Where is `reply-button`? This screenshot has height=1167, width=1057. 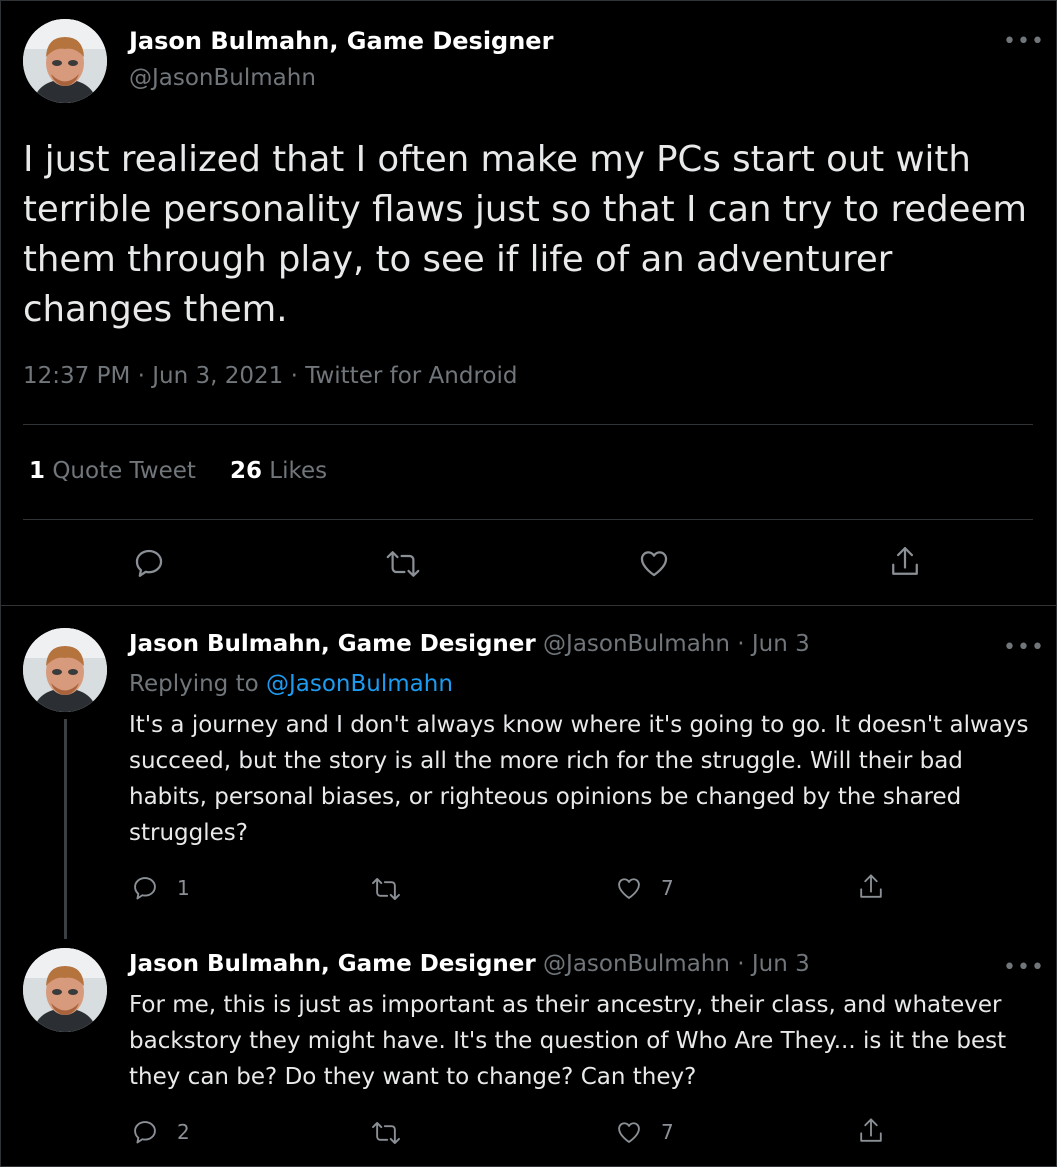
reply-button is located at coordinates (149, 563).